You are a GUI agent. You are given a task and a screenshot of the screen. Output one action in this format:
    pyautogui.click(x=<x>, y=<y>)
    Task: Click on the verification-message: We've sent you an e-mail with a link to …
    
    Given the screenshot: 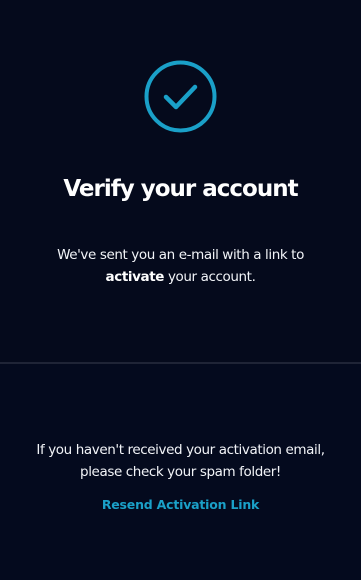 What is the action you would take?
    pyautogui.click(x=180, y=266)
    